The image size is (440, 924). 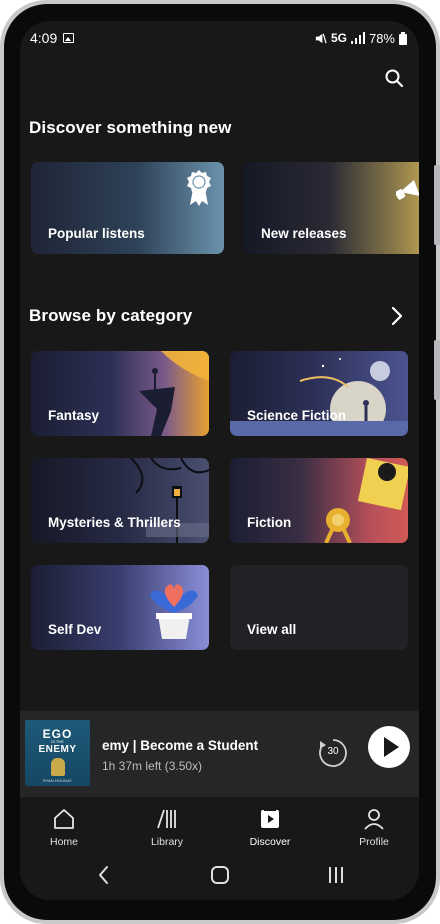 I want to click on tab-profile-label: Profile, so click(x=374, y=842).